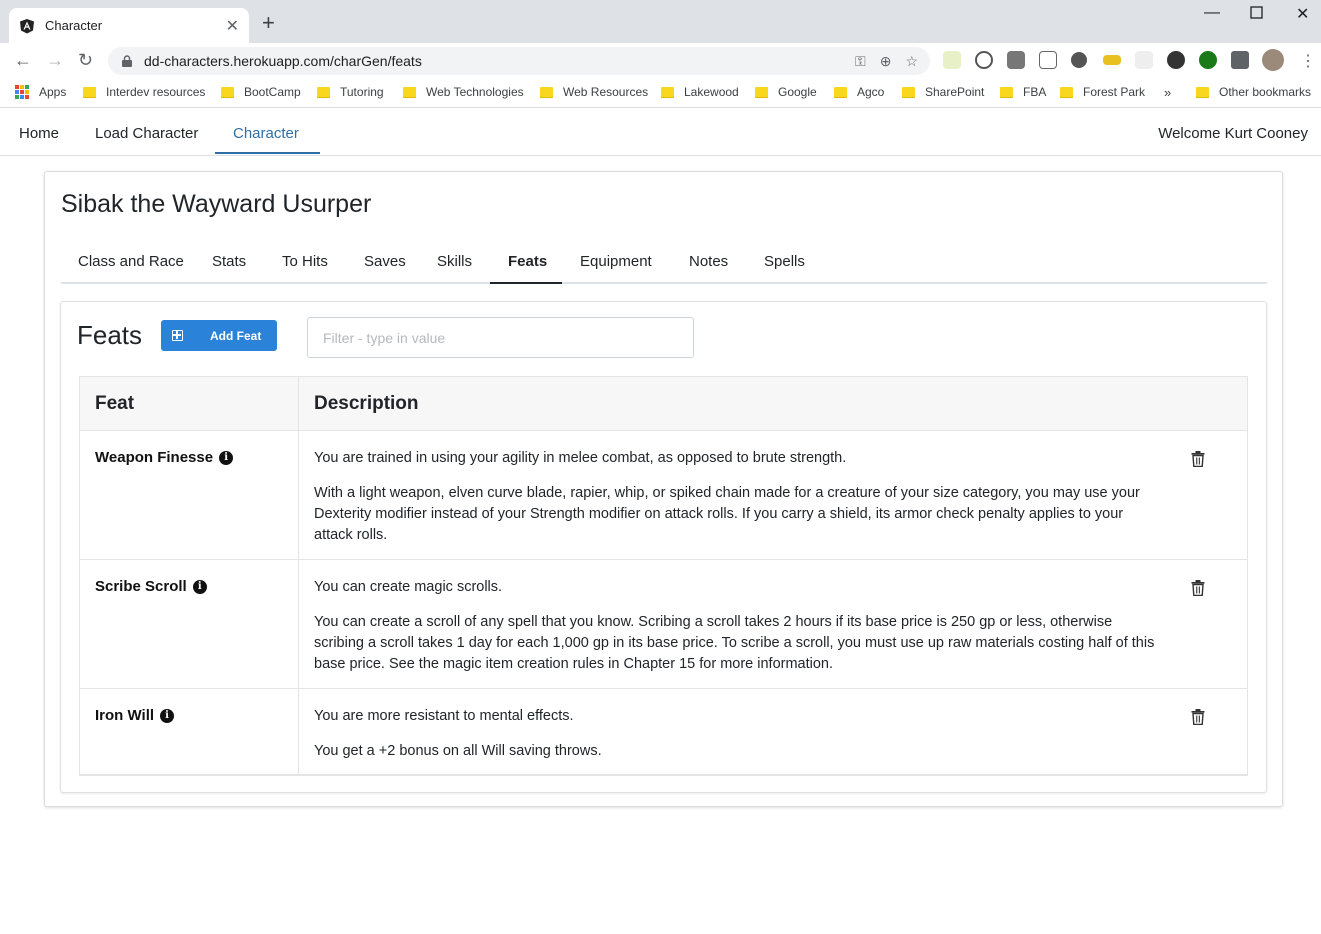 This screenshot has height=934, width=1321. I want to click on close-window-icon: ✕, so click(1302, 14).